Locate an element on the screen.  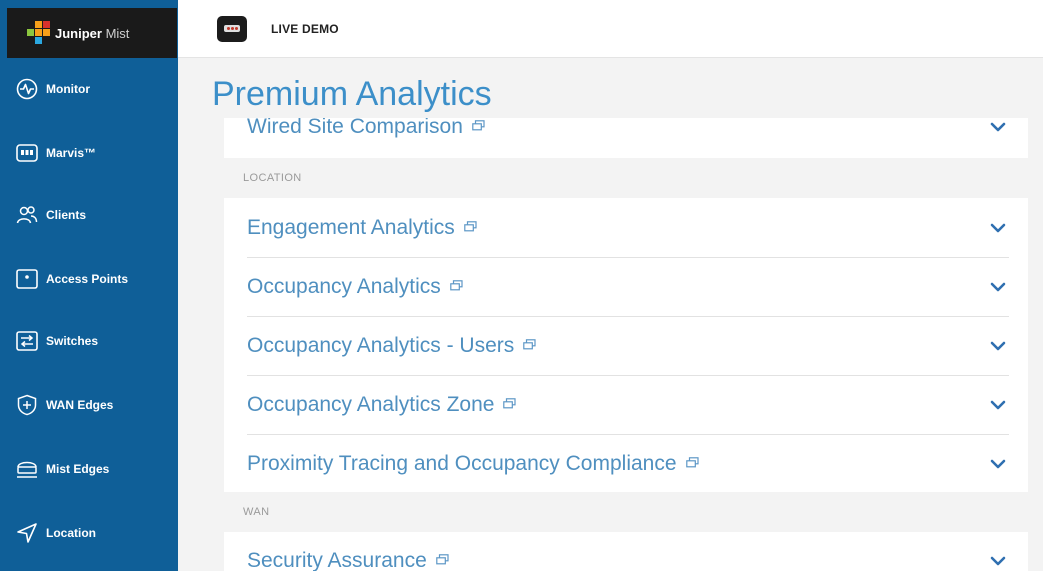
sidebar-item-label: Location is located at coordinates (71, 533).